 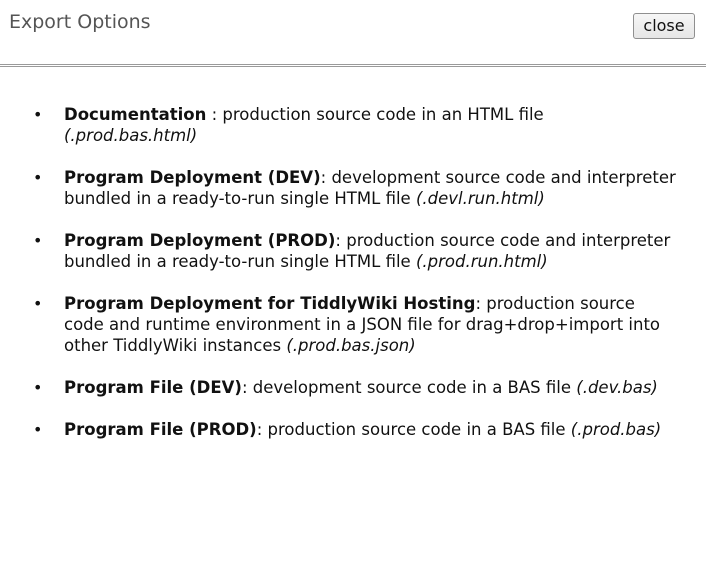 I want to click on close-button: close, so click(x=664, y=26).